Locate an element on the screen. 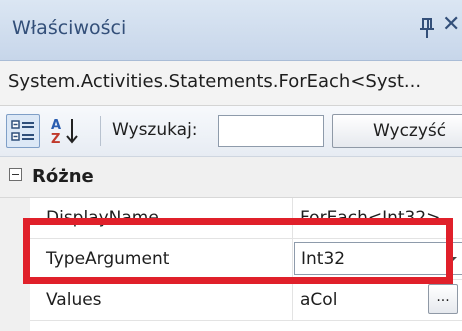 The height and width of the screenshot is (331, 462). category-label: Różne is located at coordinates (63, 176).